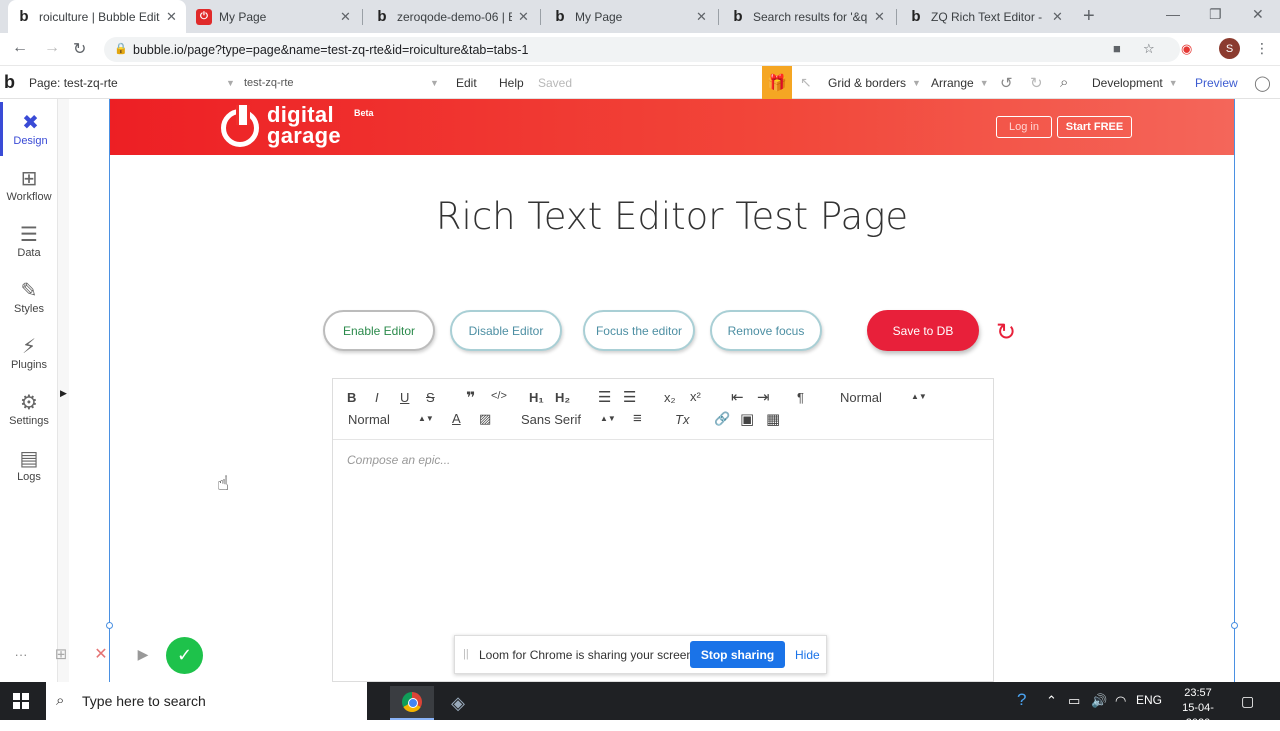 The image size is (1280, 731). Describe the element at coordinates (404, 397) in the screenshot. I see `underline-icon: U` at that location.